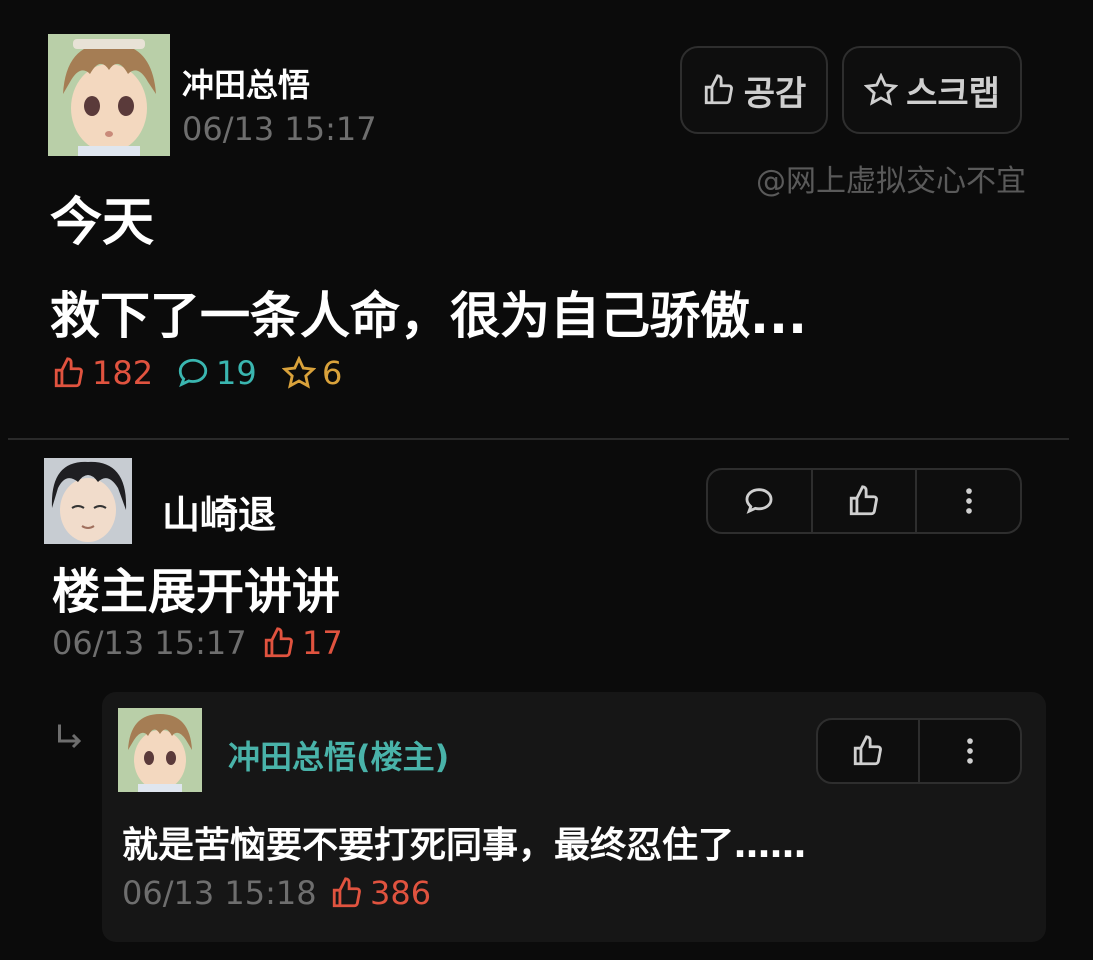  I want to click on reply-arrow-icon, so click(70, 736).